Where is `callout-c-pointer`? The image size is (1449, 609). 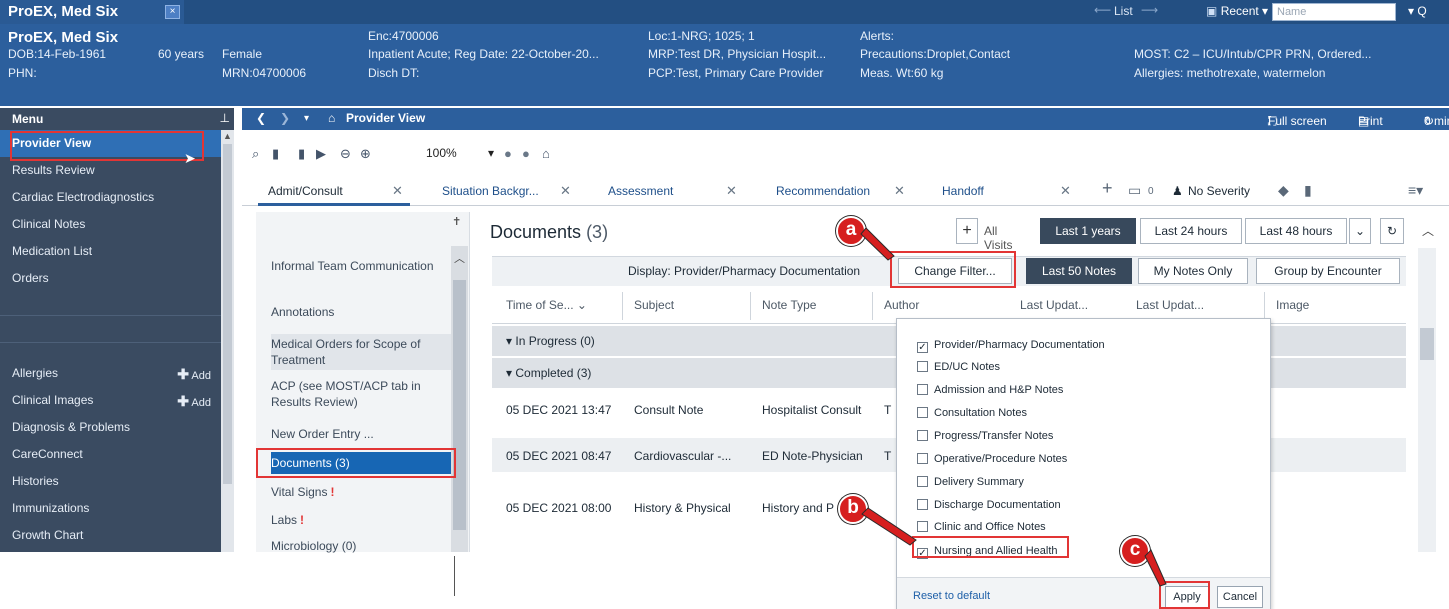
callout-c-pointer is located at coordinates (1155, 568).